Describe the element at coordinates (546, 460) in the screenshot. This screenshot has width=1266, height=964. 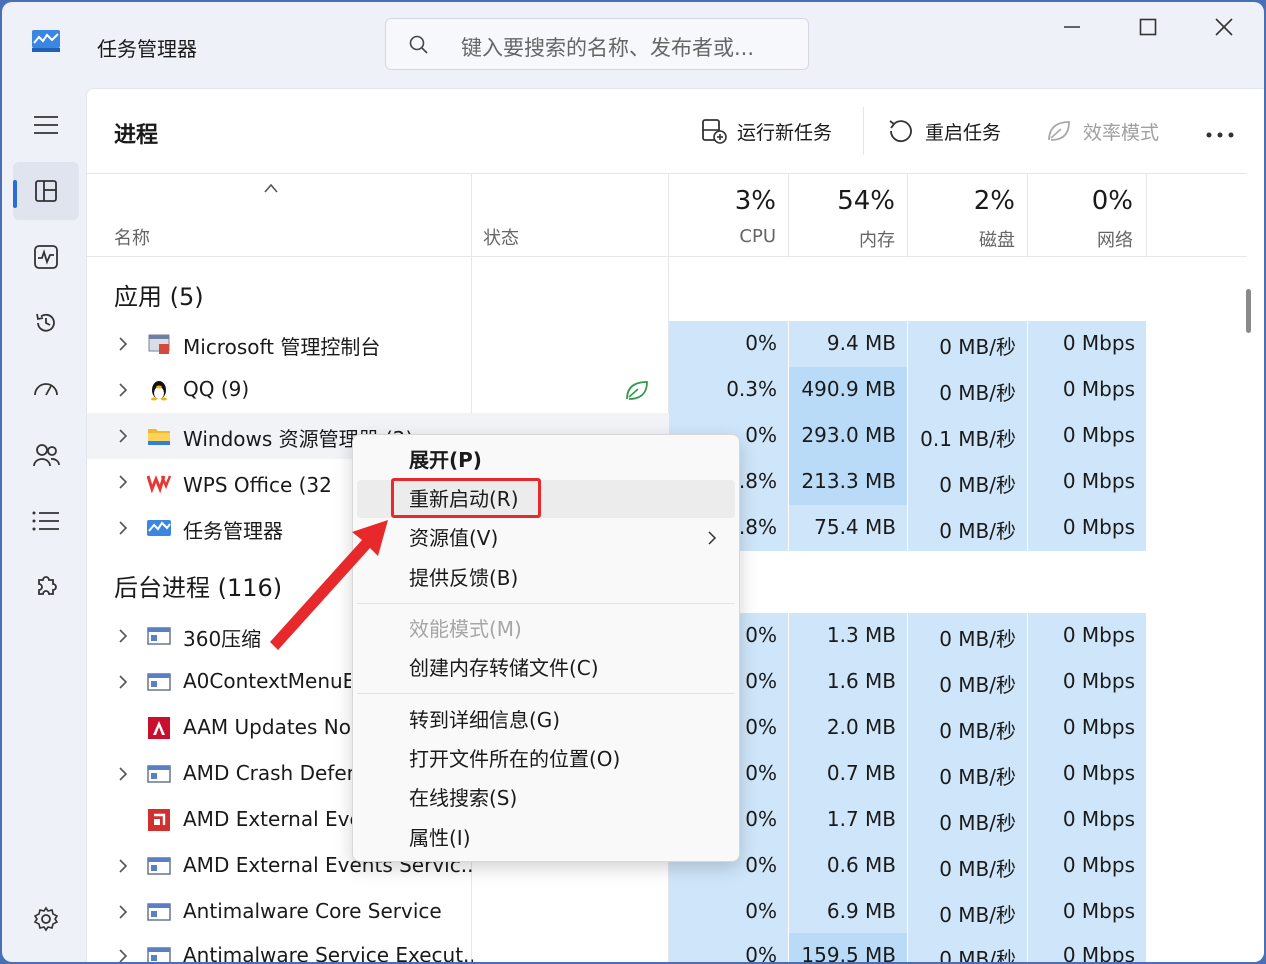
I see `menu-item-expand: 展开(P)` at that location.